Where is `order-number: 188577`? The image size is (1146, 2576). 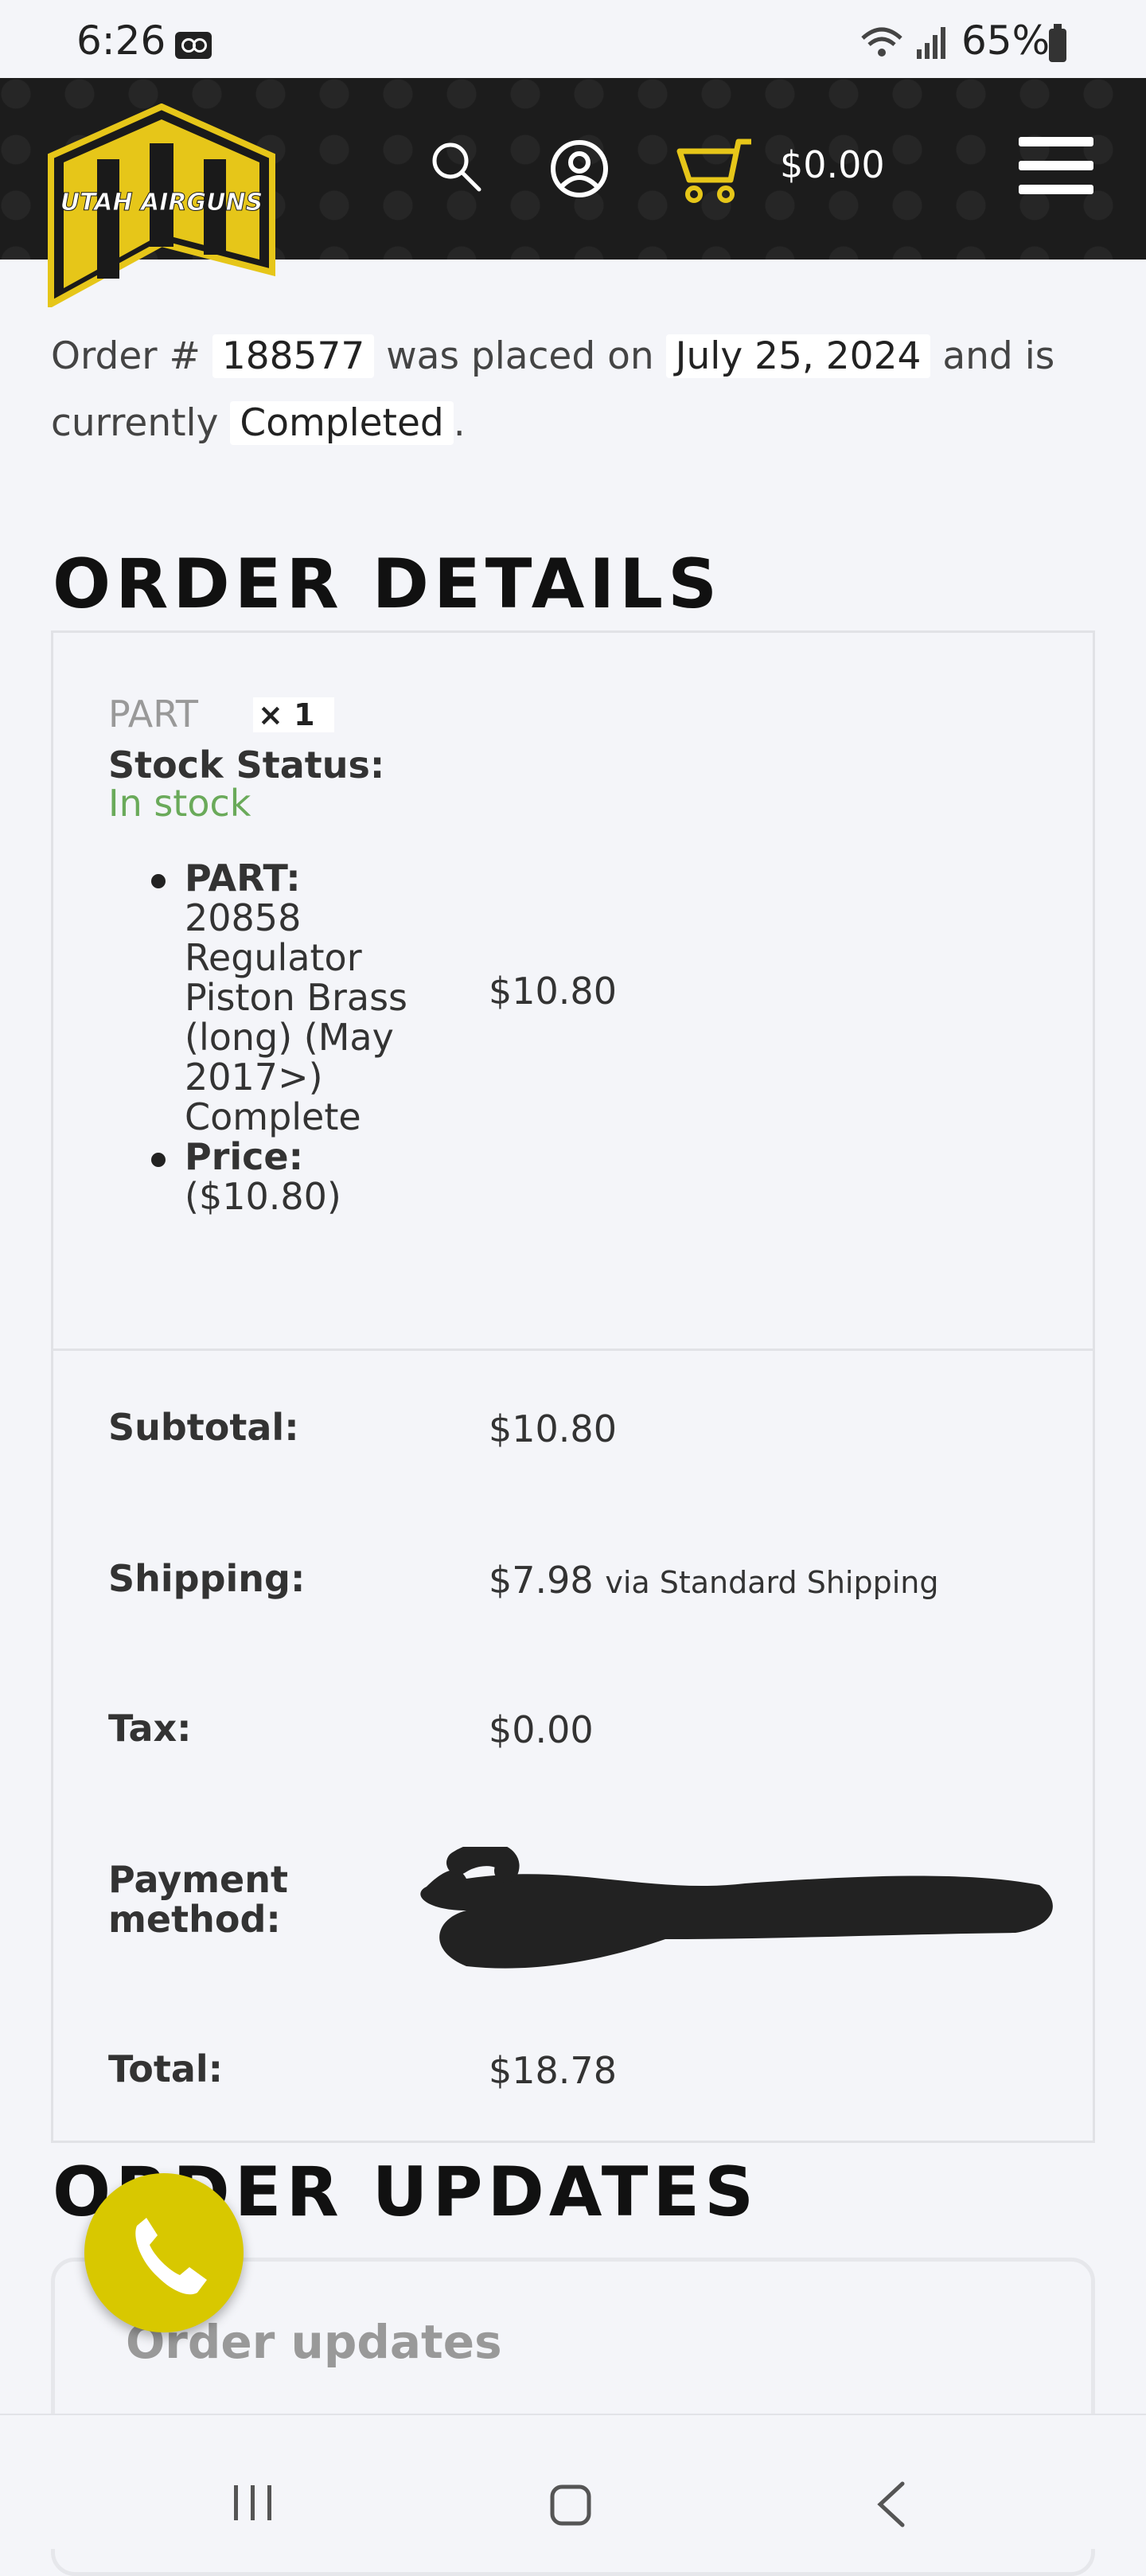
order-number: 188577 is located at coordinates (293, 356).